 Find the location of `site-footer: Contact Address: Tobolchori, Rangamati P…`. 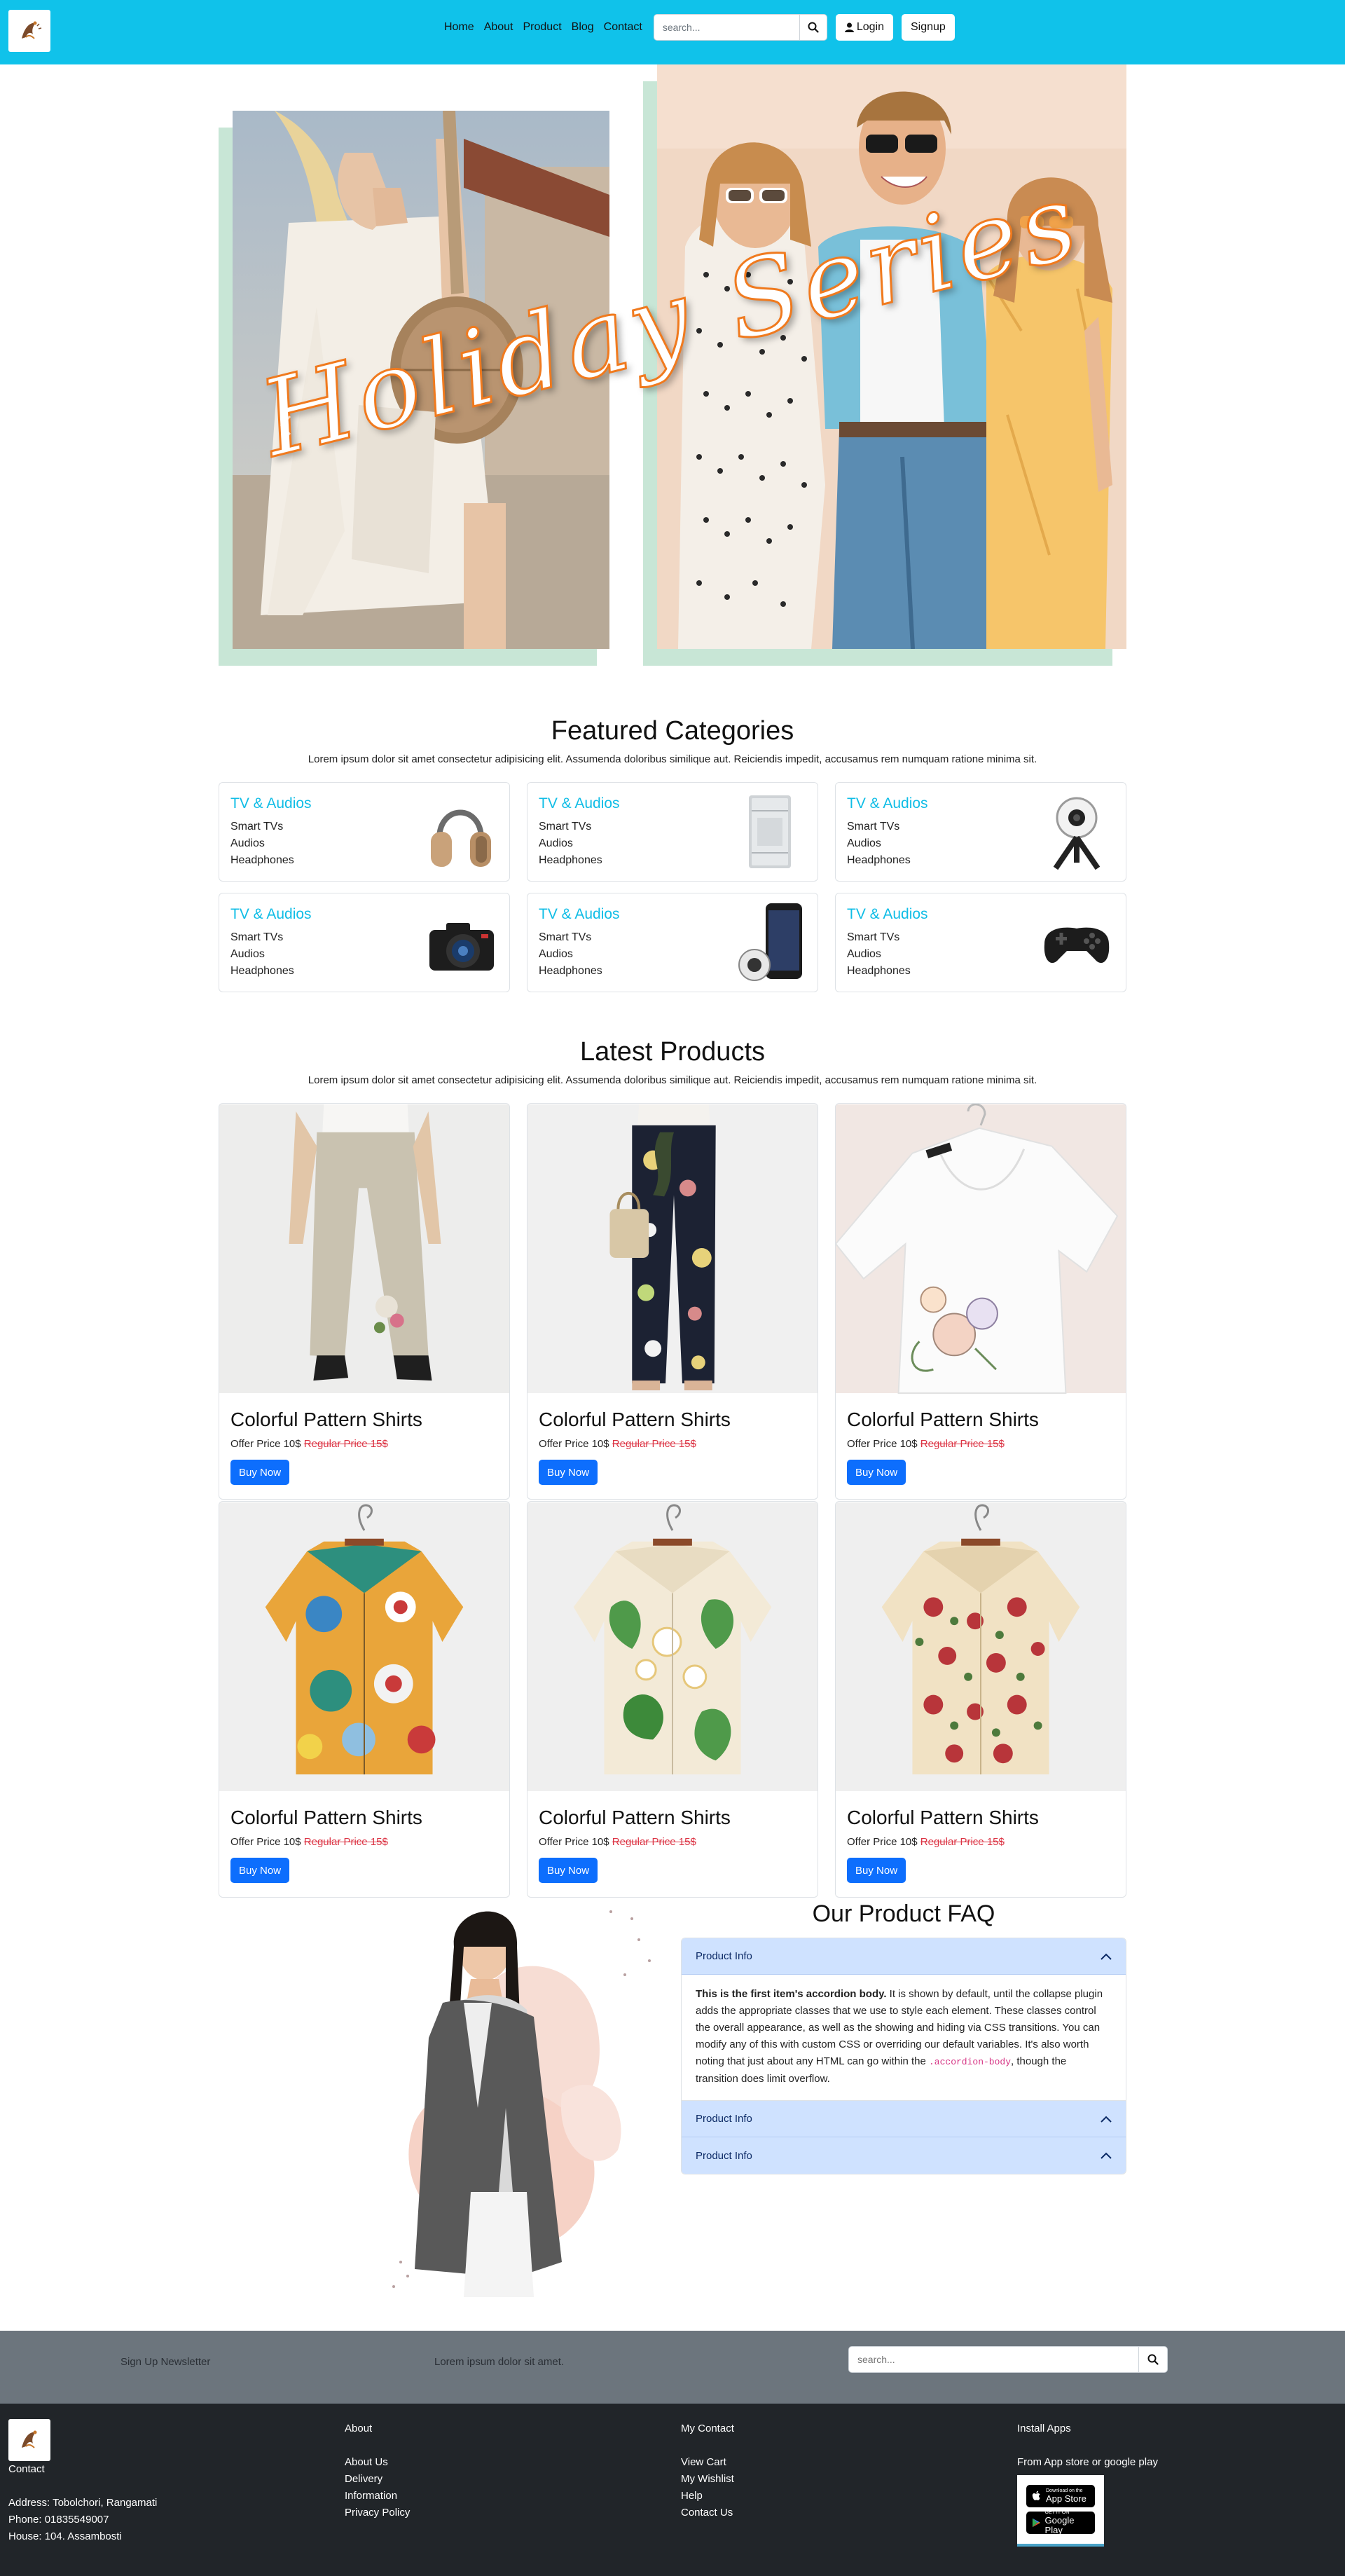

site-footer: Contact Address: Tobolchori, Rangamati P… is located at coordinates (672, 2490).